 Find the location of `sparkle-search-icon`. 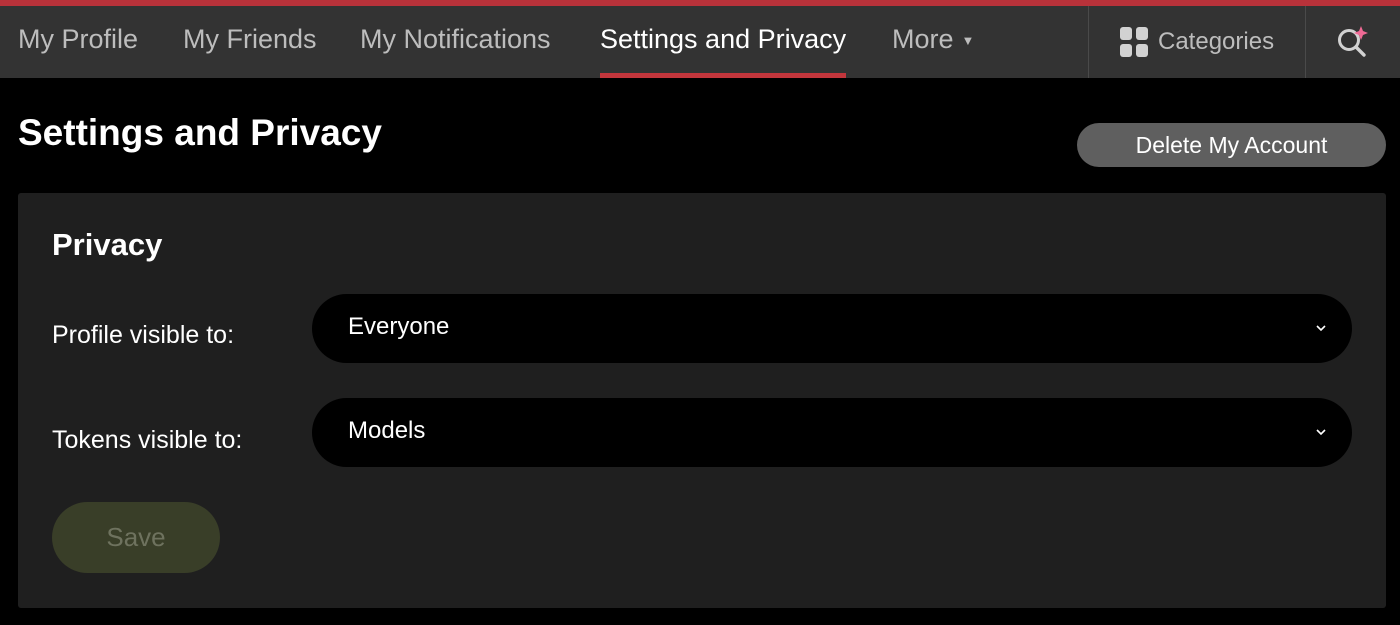

sparkle-search-icon is located at coordinates (1353, 41).